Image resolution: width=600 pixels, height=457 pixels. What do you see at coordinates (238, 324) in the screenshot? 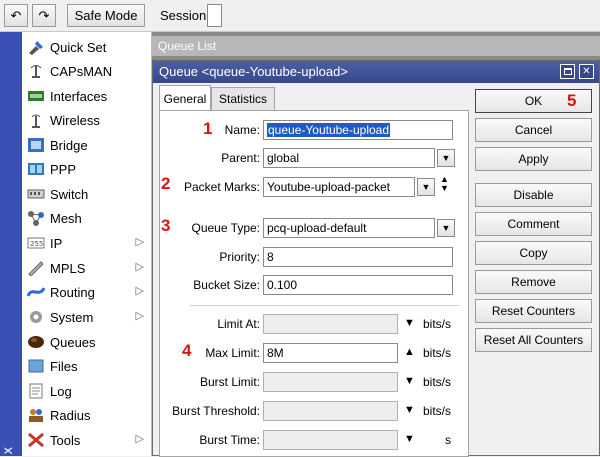
I see `limit-at-label: Limit At:` at bounding box center [238, 324].